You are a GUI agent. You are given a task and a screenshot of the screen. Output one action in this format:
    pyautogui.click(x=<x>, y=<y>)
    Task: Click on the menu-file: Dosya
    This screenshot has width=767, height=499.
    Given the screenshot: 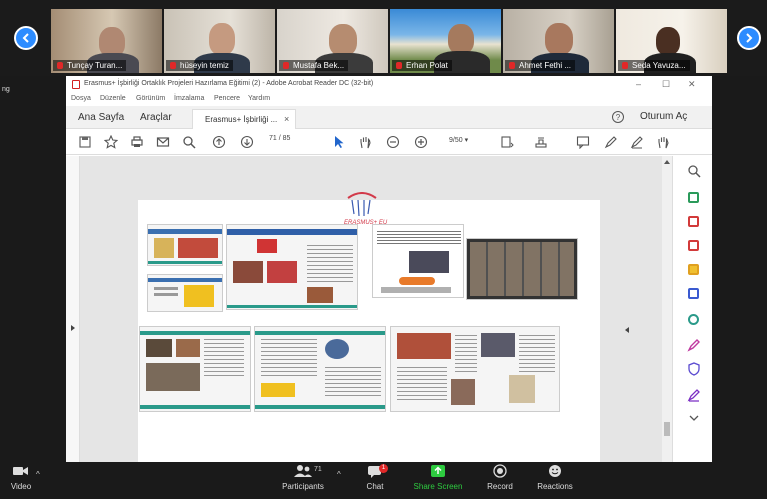 What is the action you would take?
    pyautogui.click(x=81, y=98)
    